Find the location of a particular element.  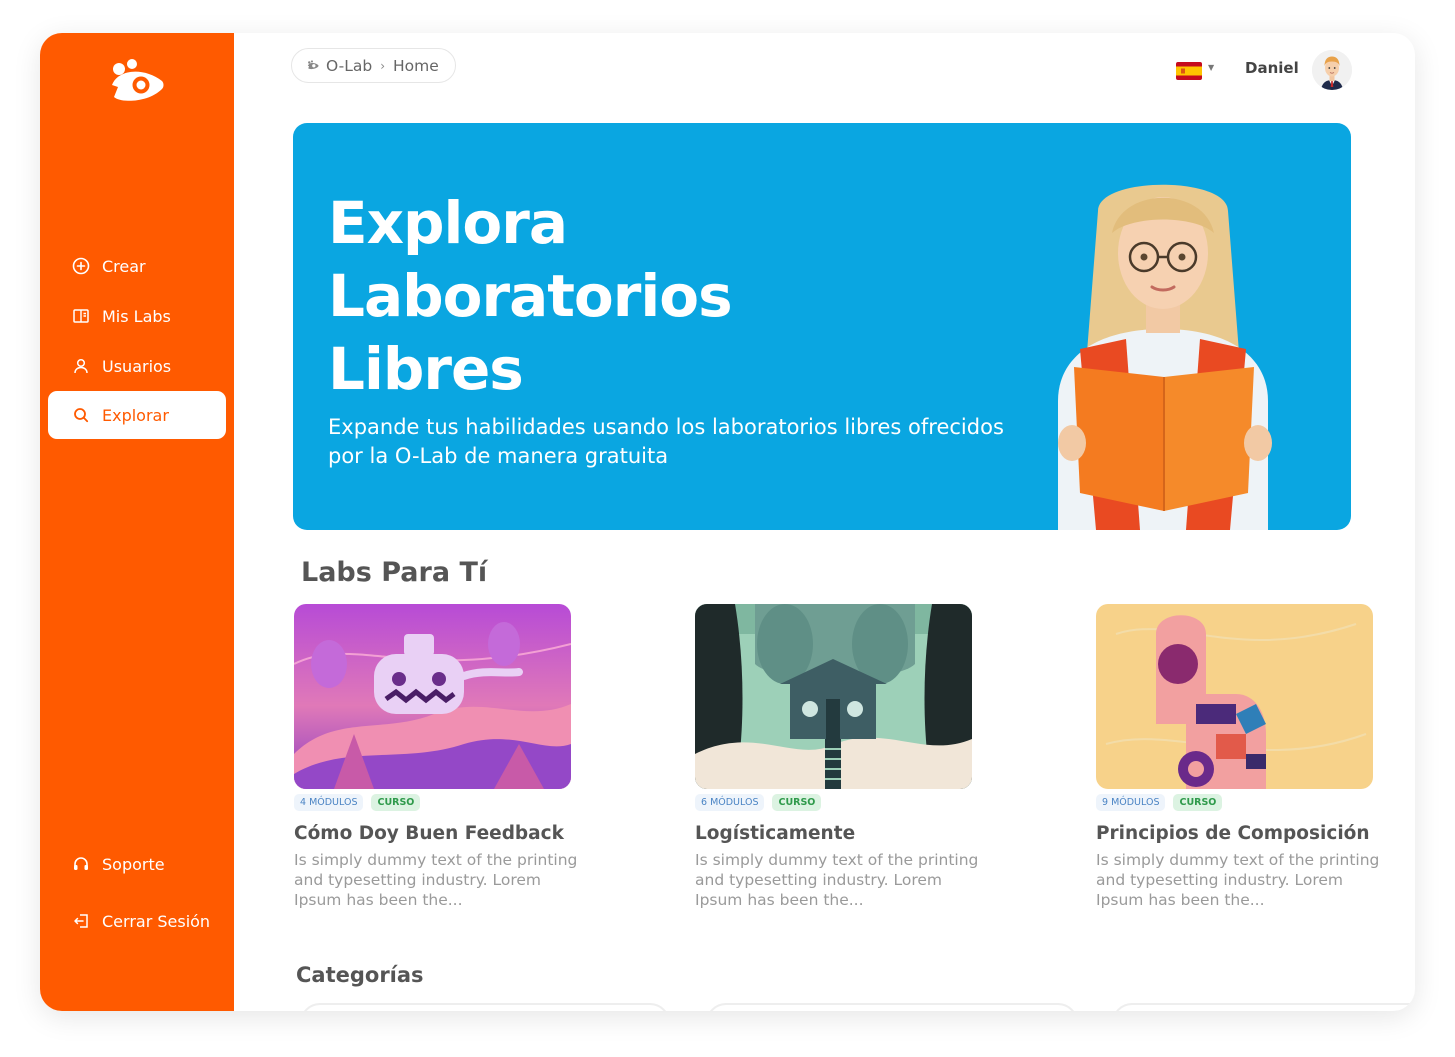

lab-card-badges: 6 MÓDULOS CURSO is located at coordinates (845, 803).